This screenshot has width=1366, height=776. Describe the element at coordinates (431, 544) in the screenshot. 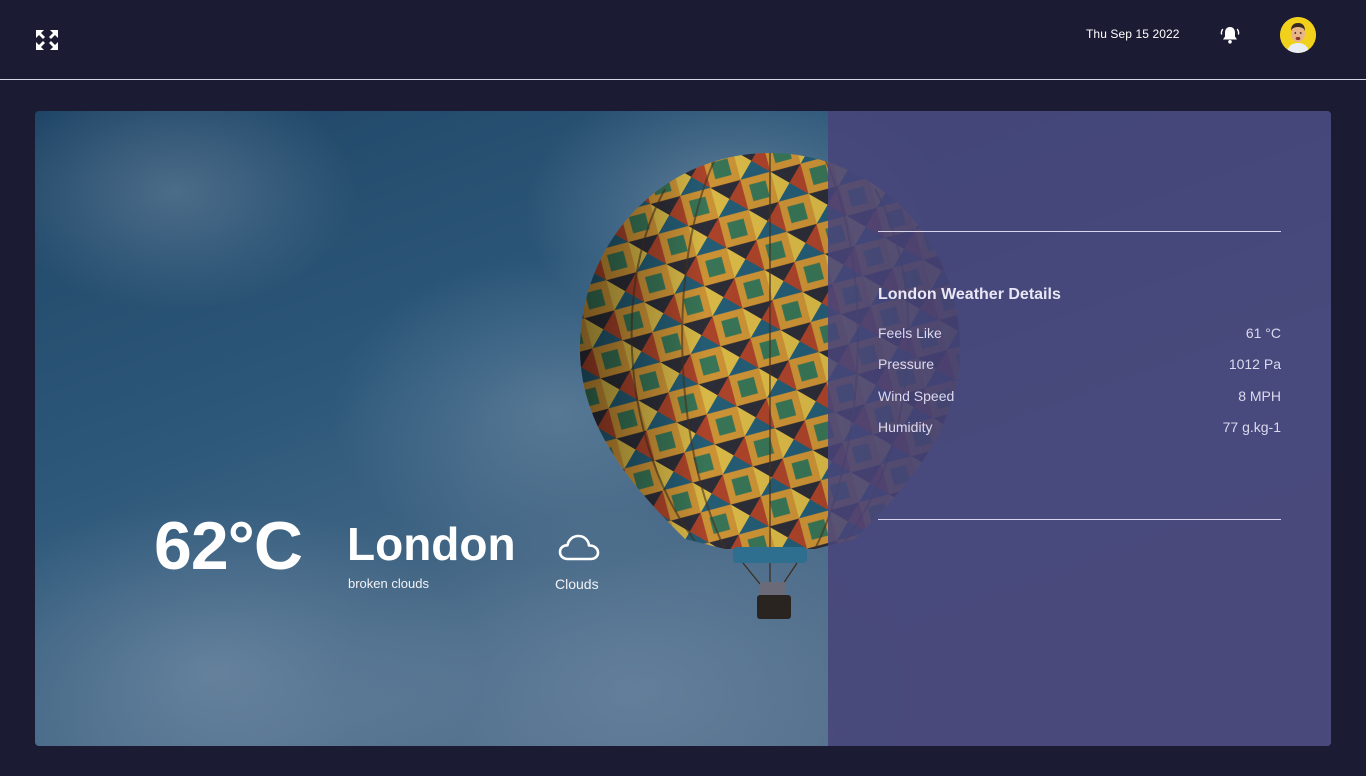

I see `city-name: London` at that location.